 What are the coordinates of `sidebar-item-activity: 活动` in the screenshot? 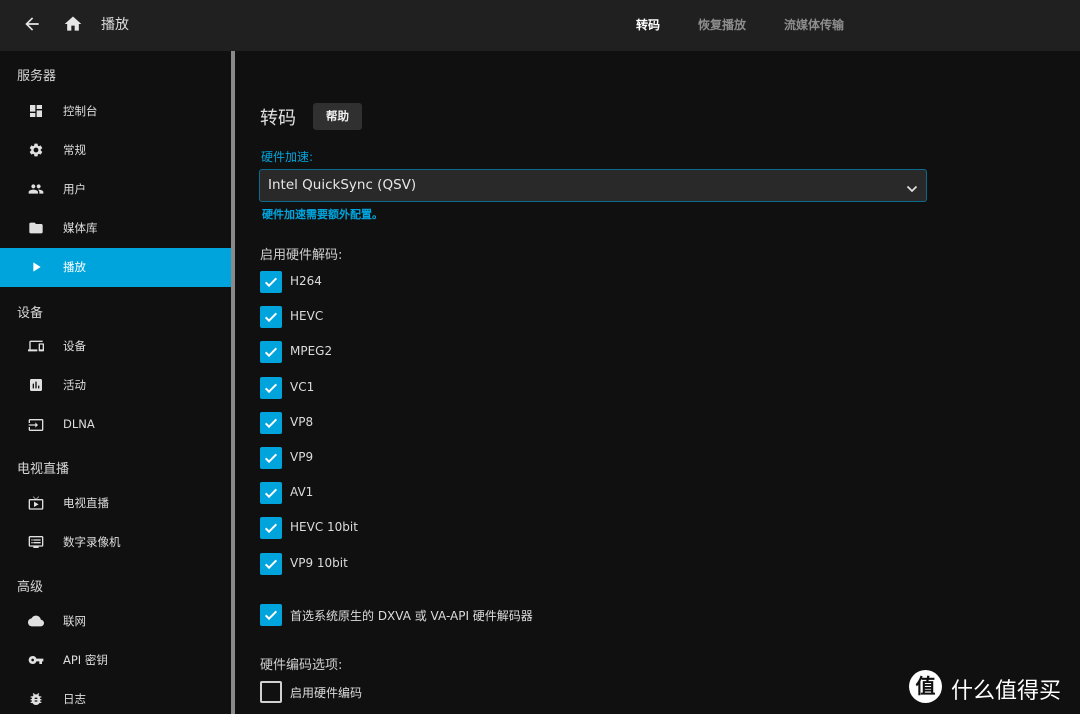 It's located at (115, 385).